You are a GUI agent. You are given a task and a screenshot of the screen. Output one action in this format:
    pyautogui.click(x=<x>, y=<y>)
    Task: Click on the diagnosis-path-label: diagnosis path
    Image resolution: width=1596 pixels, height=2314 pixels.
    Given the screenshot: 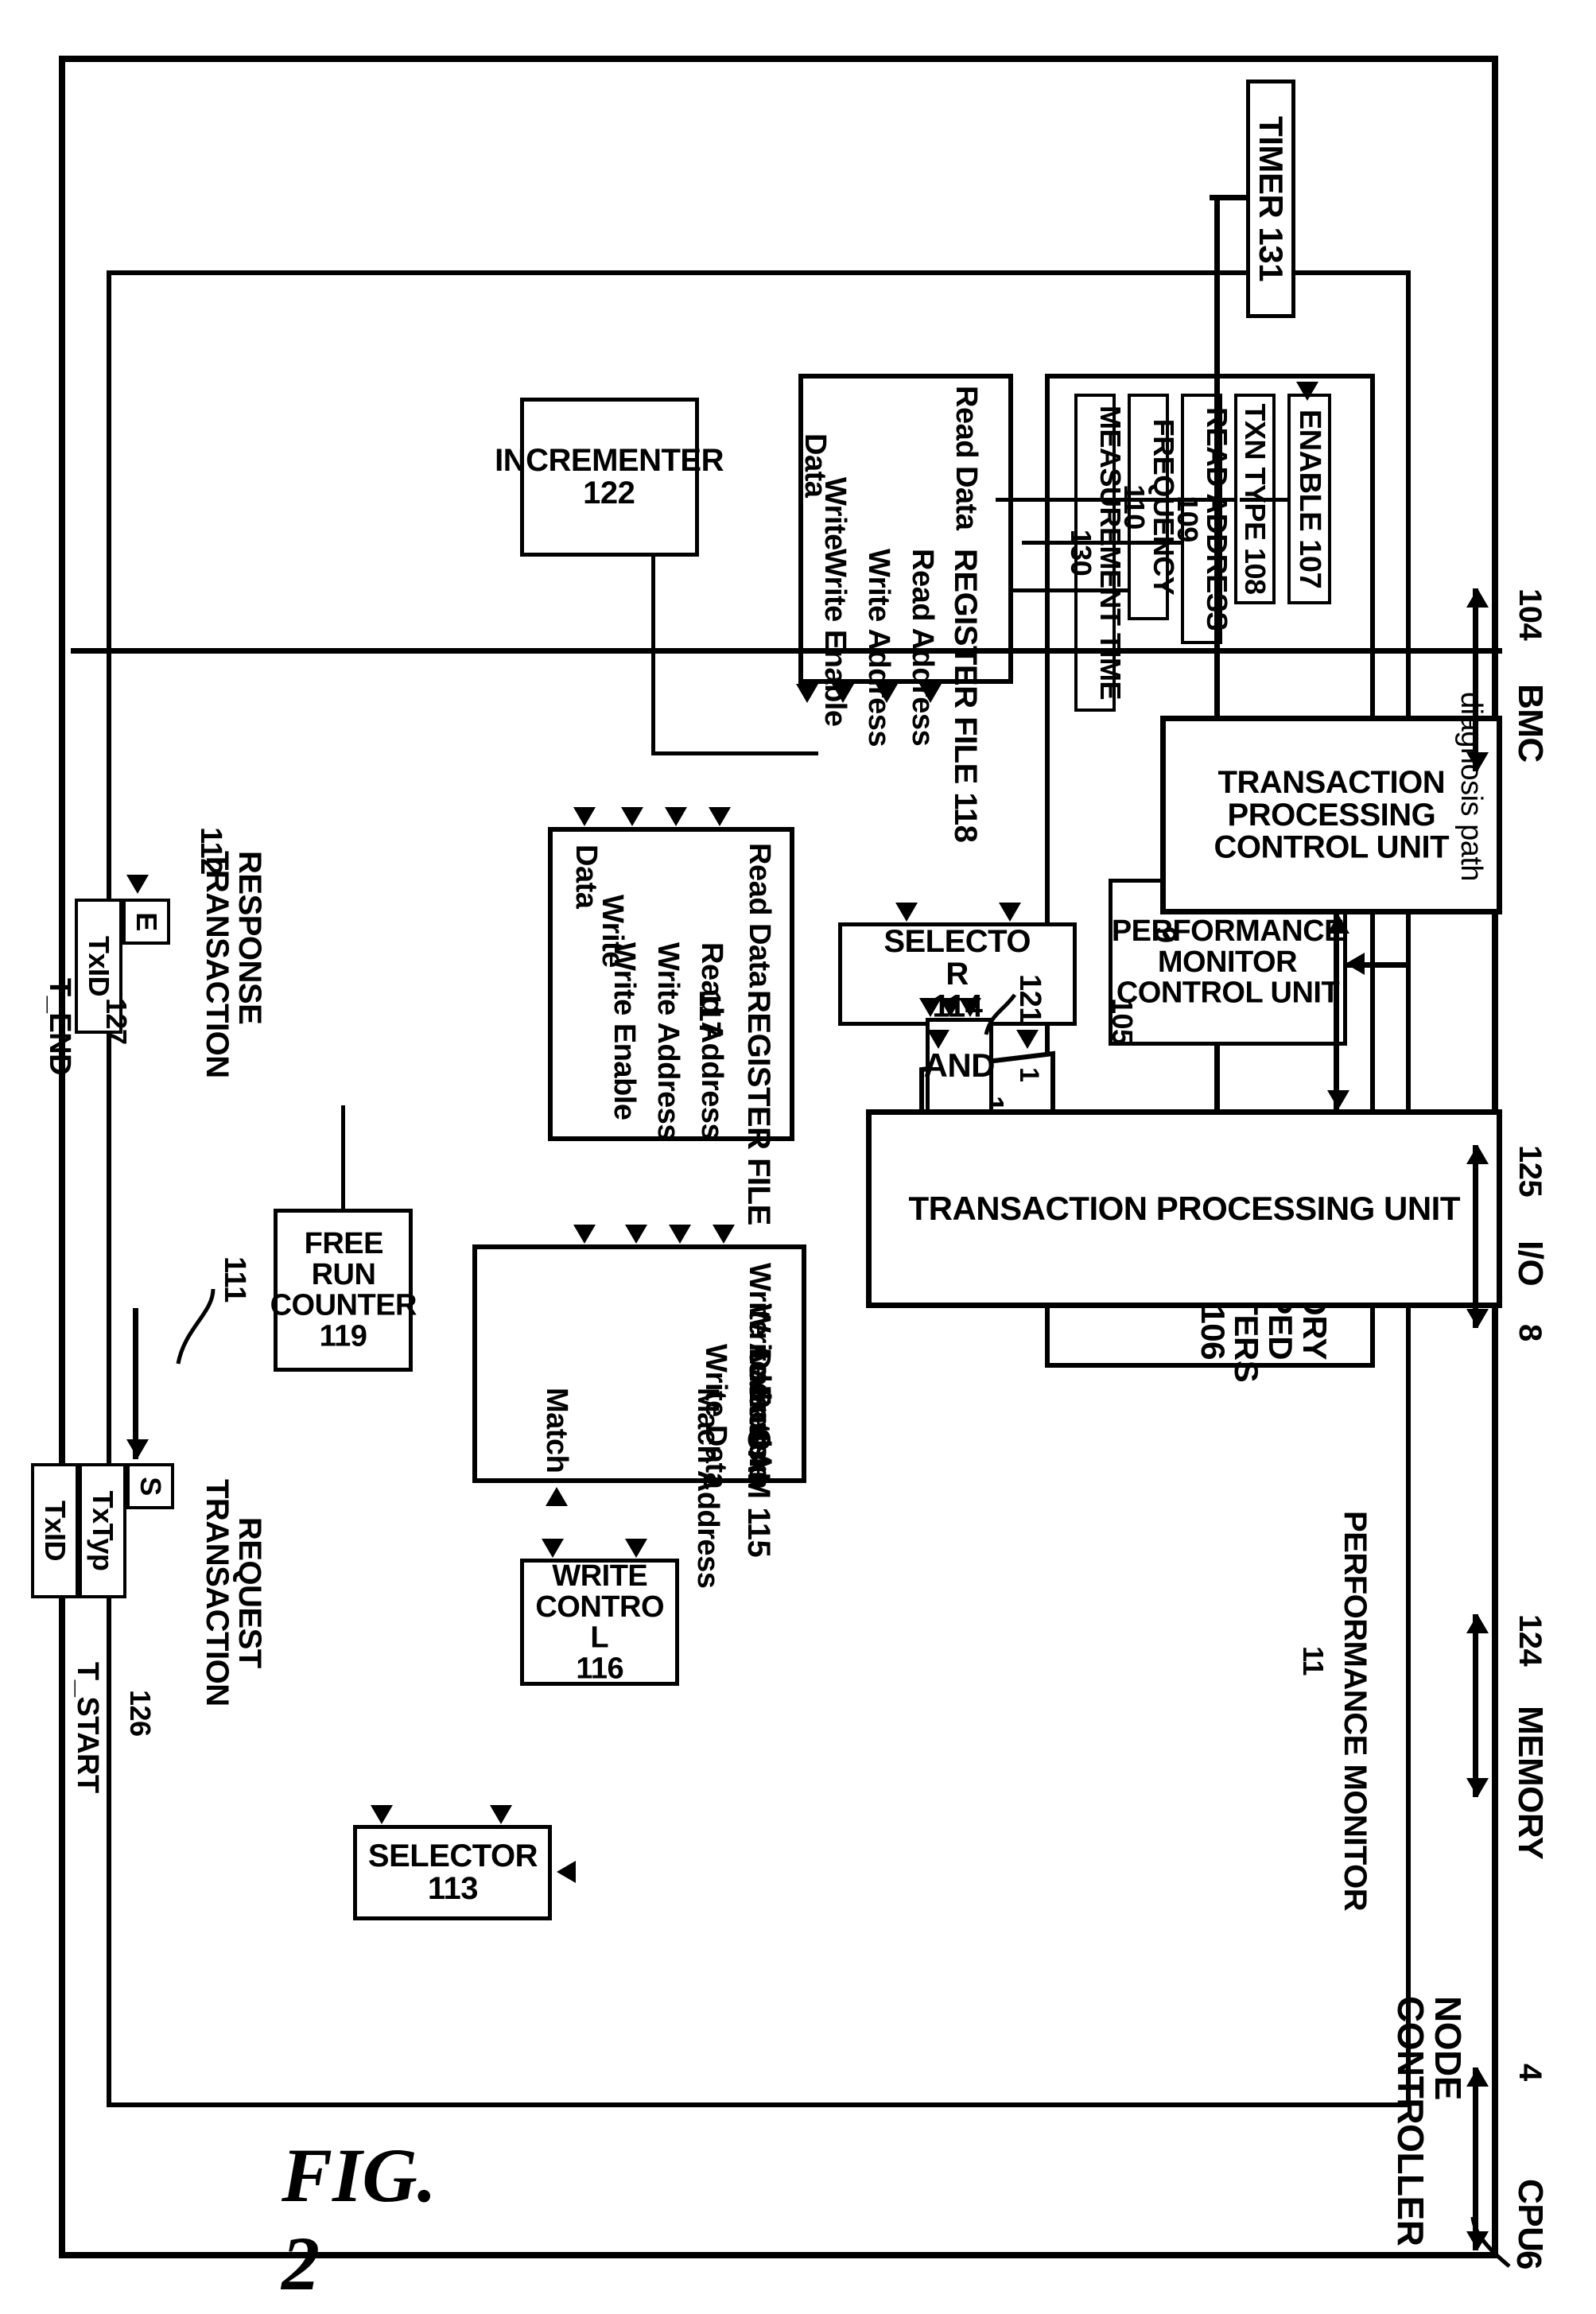 What is the action you would take?
    pyautogui.click(x=1471, y=787)
    